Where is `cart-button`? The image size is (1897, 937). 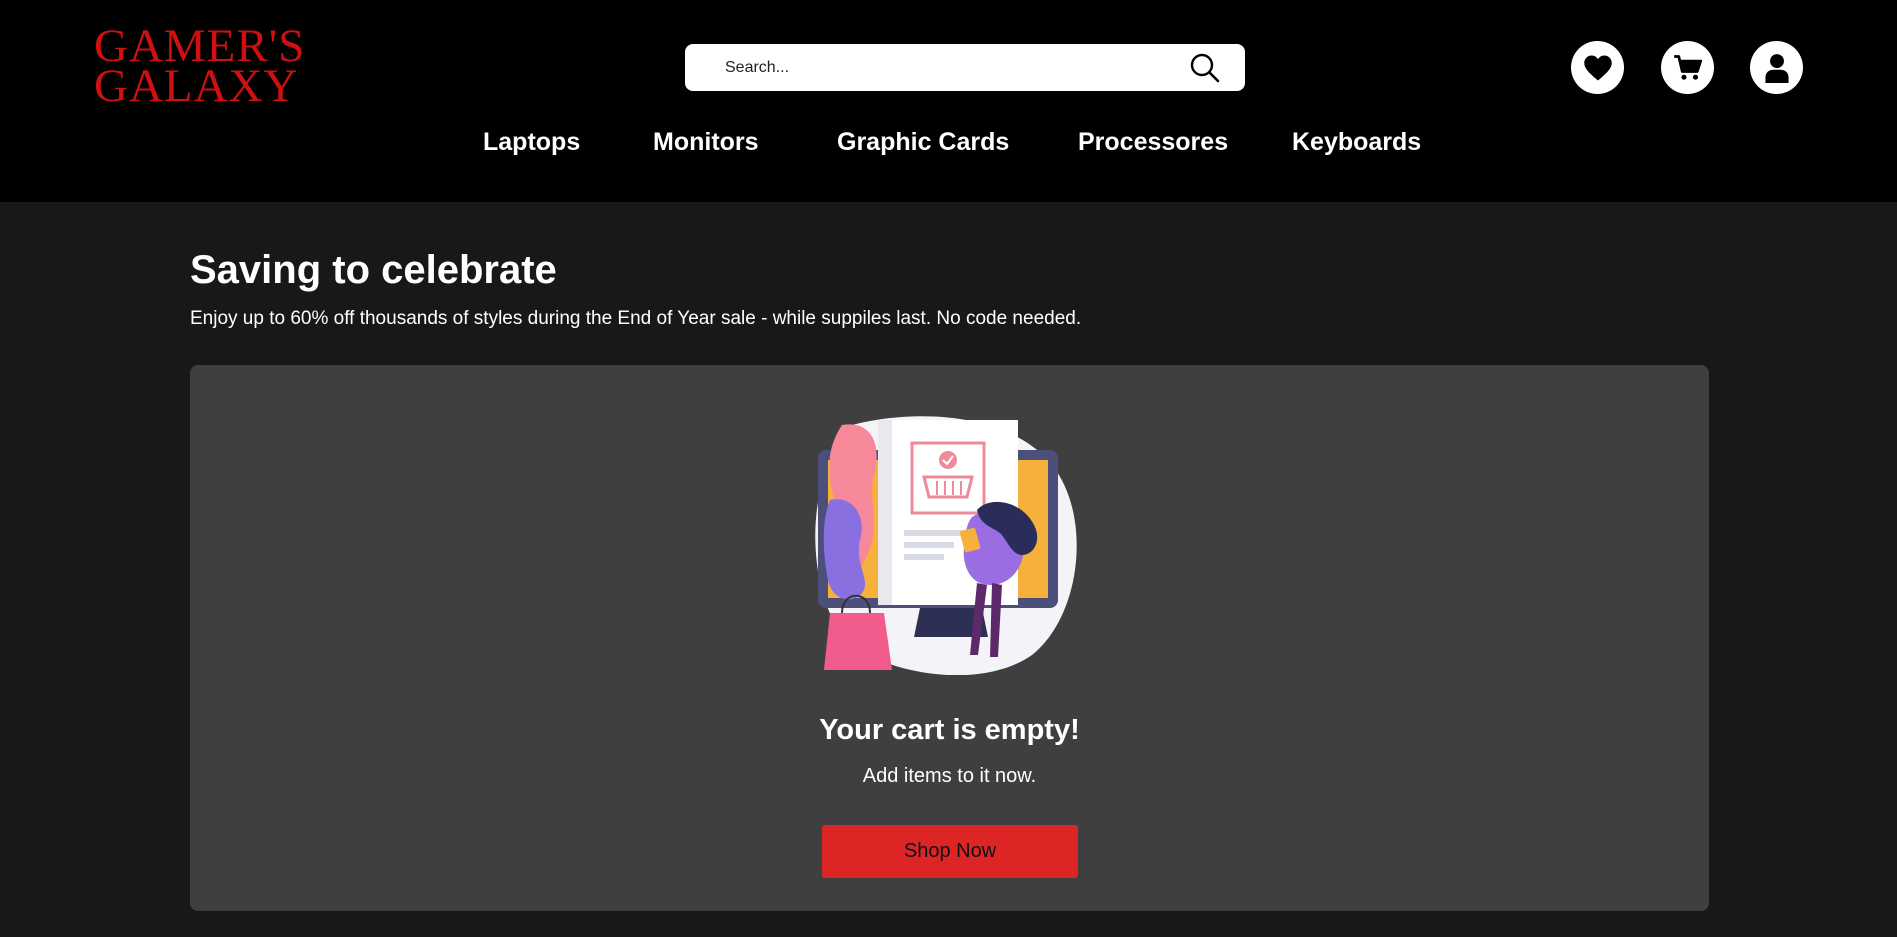
cart-button is located at coordinates (1687, 67).